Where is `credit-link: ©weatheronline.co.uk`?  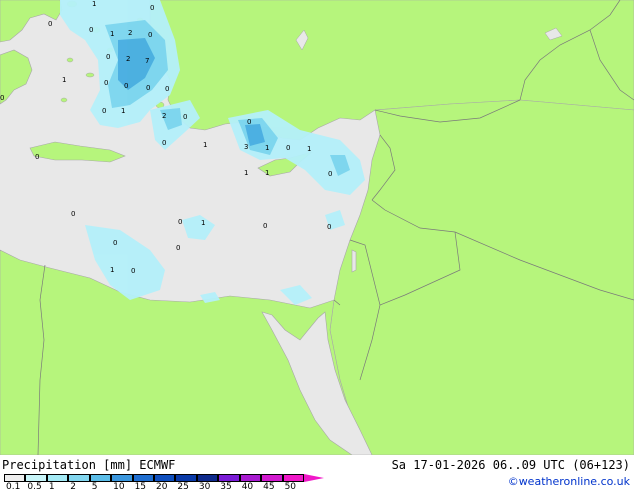
credit-link: ©weatheronline.co.uk is located at coordinates (569, 481).